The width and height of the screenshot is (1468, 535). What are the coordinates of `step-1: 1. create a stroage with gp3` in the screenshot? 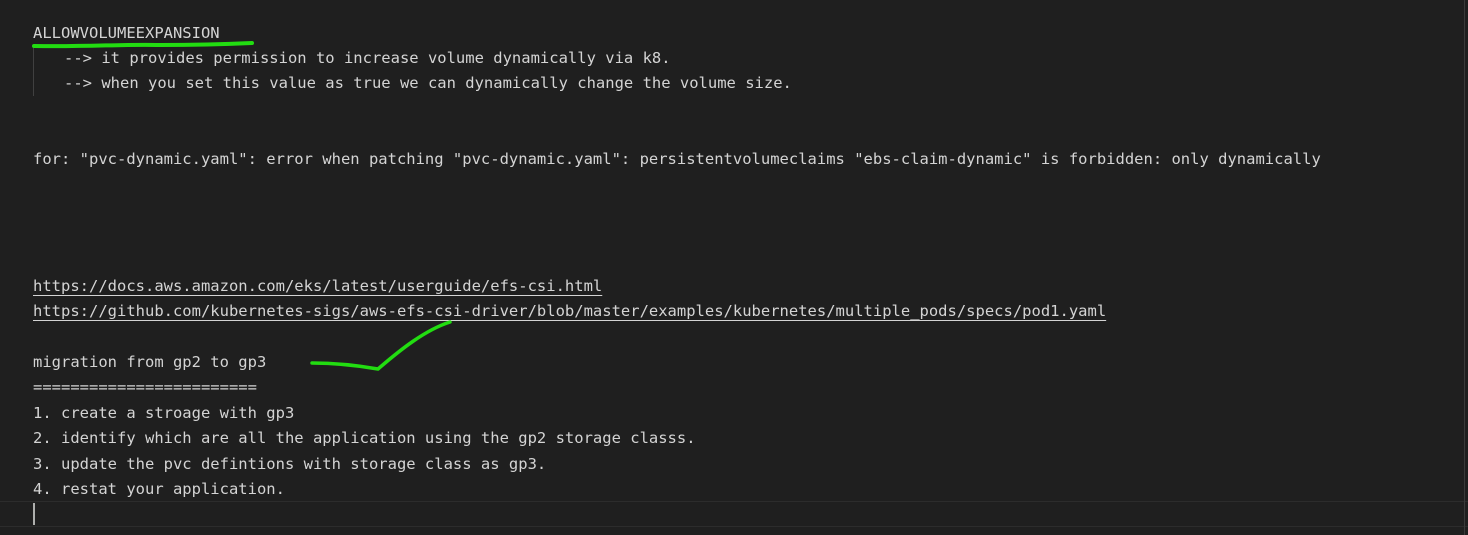 It's located at (164, 413).